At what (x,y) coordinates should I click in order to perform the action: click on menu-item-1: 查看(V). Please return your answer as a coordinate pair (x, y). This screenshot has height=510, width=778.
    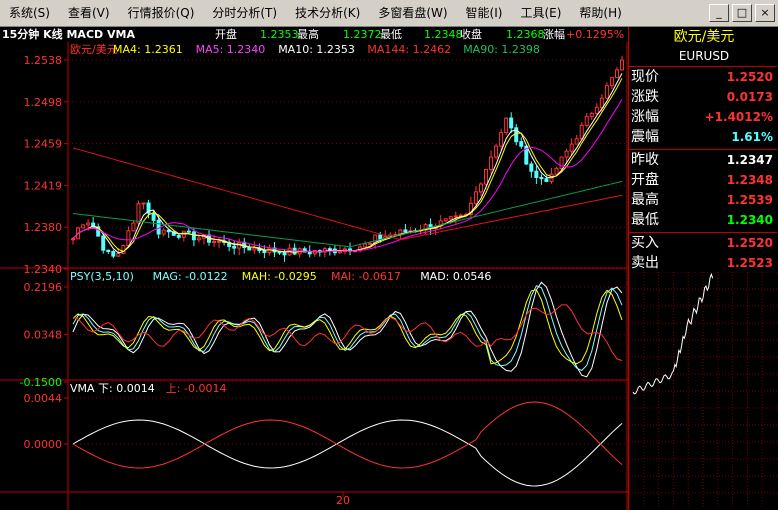
    Looking at the image, I should click on (89, 13).